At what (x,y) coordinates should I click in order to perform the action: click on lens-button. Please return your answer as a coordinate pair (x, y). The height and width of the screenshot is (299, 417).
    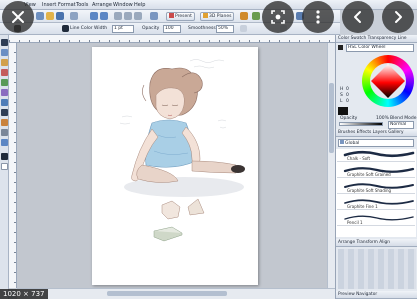
    Looking at the image, I should click on (278, 17).